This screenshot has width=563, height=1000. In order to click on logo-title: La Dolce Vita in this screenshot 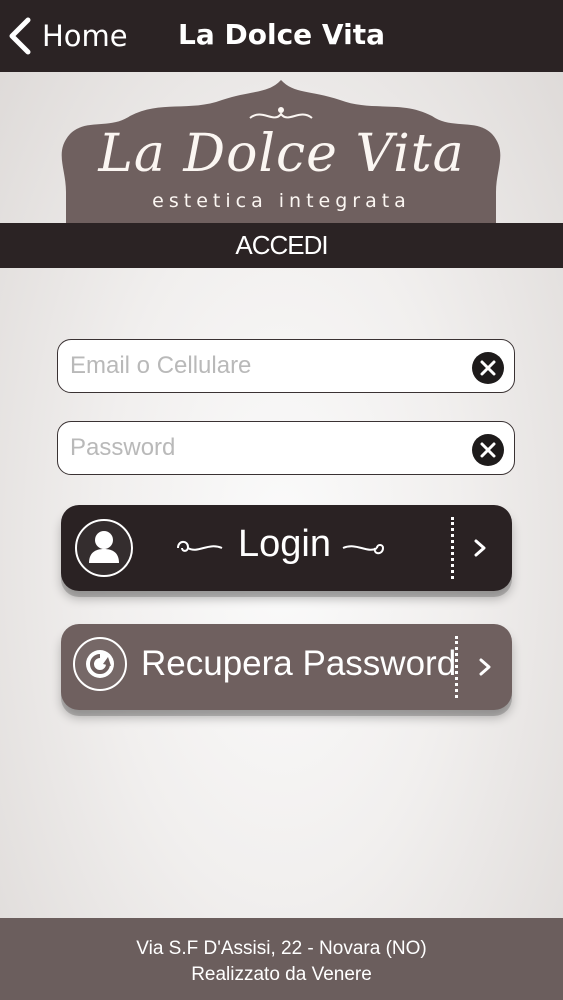, I will do `click(281, 154)`.